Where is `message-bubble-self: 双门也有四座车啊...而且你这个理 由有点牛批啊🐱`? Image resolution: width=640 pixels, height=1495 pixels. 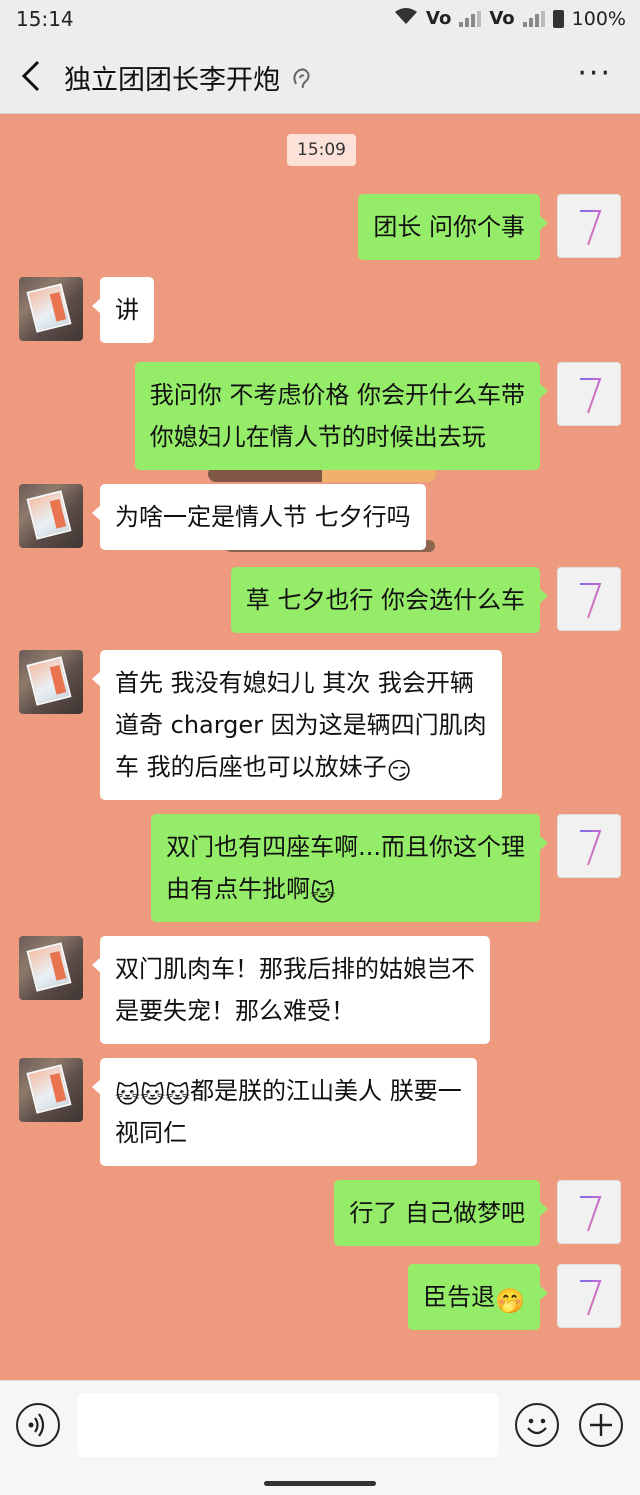 message-bubble-self: 双门也有四座车啊...而且你这个理 由有点牛批啊🐱 is located at coordinates (349, 868).